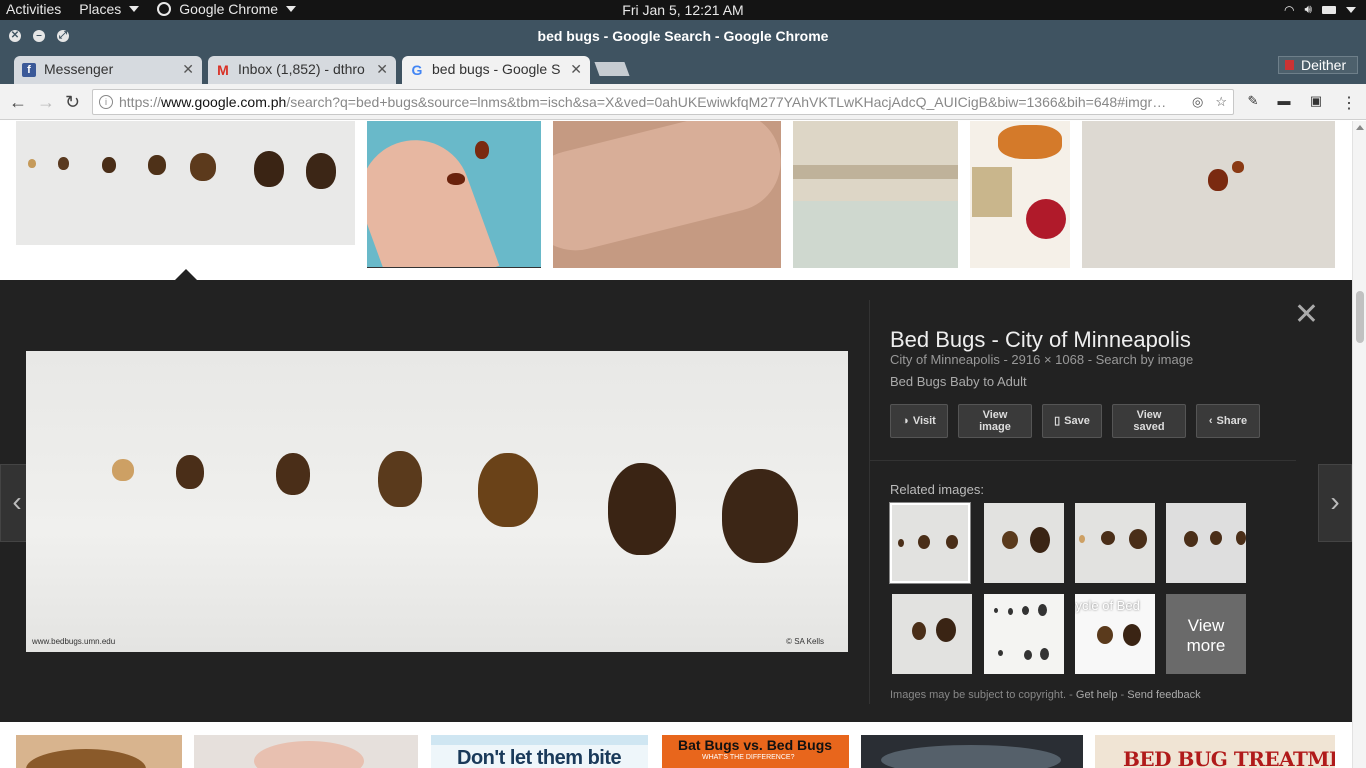 The image size is (1366, 768). I want to click on related-image: cycle of Bed, so click(1115, 634).